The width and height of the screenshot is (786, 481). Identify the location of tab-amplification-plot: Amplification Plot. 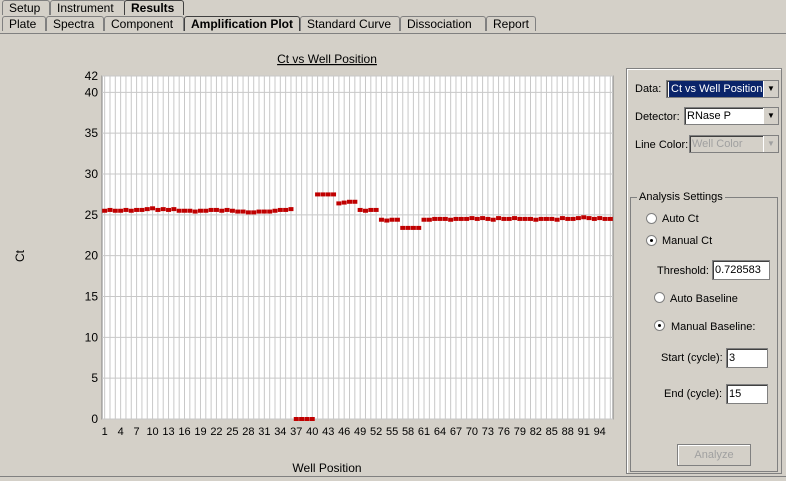
(242, 23).